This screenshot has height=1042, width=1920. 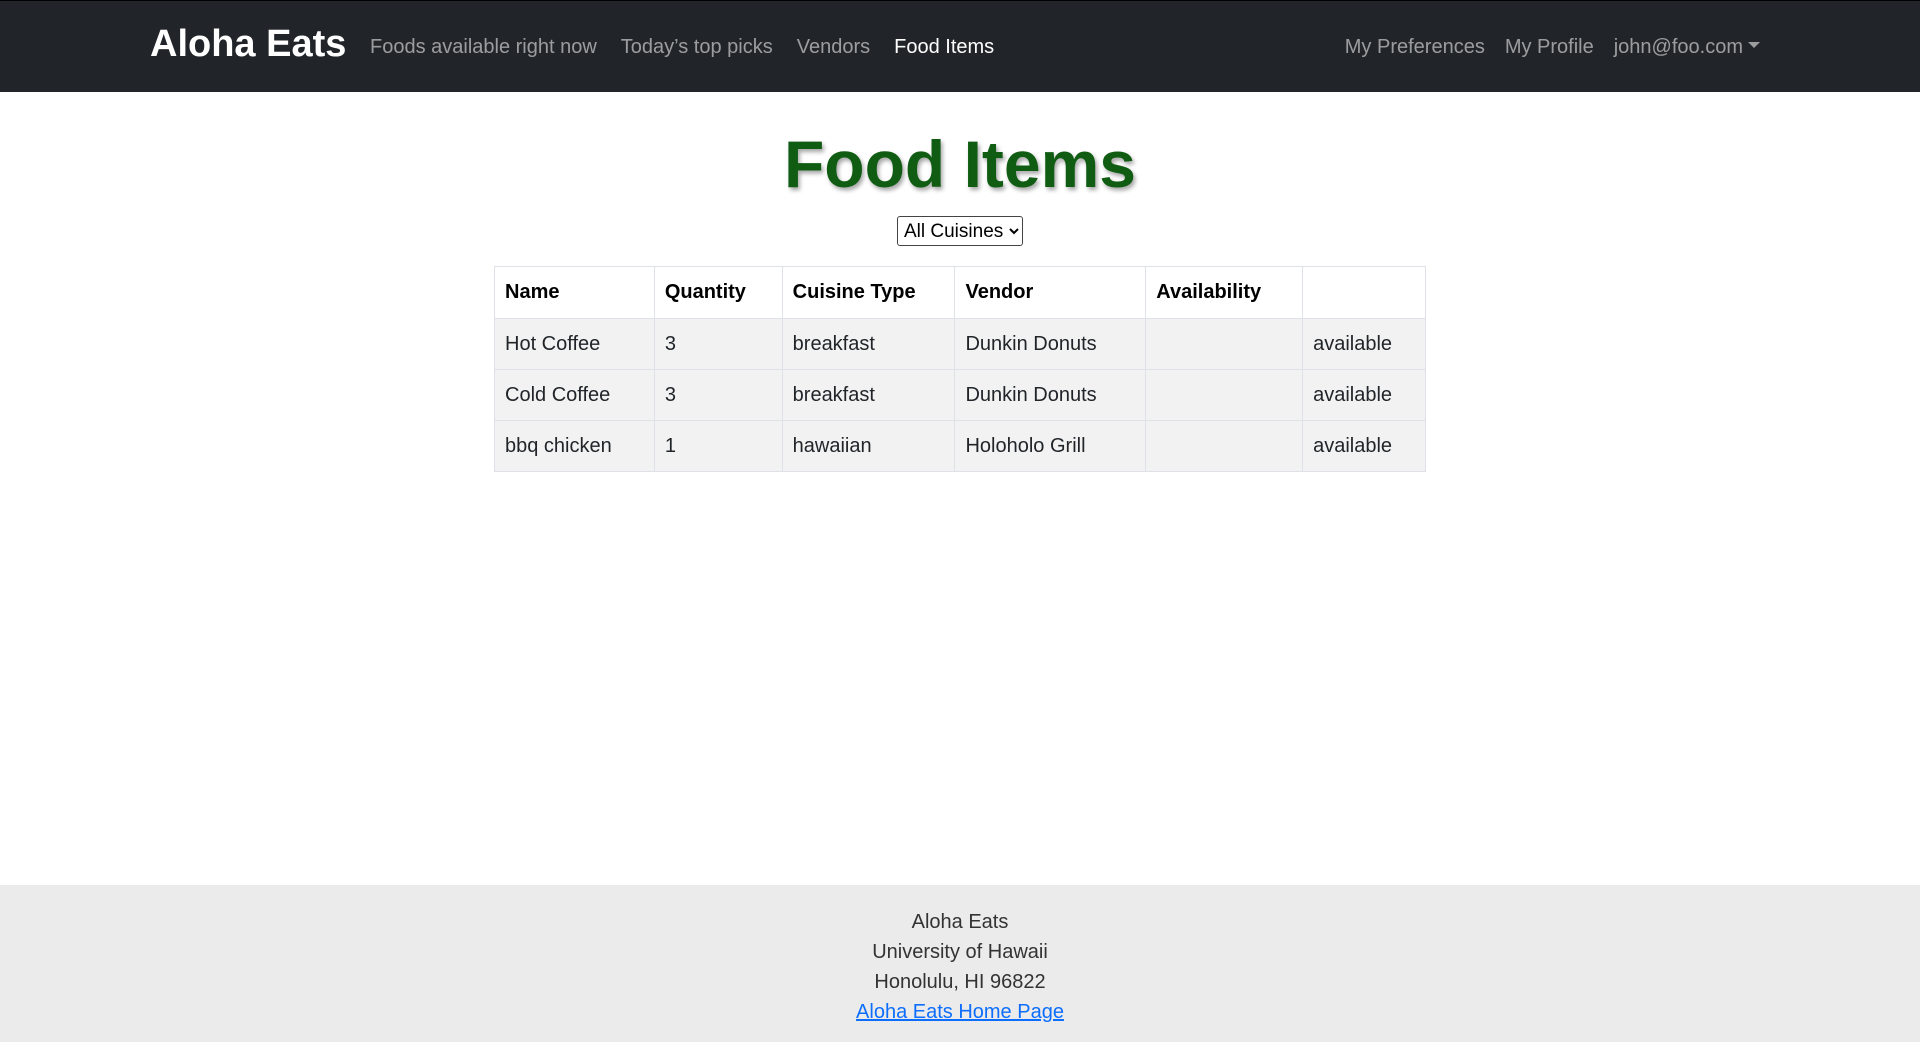 I want to click on nav-link-foods-available-now: Foods available right now, so click(x=483, y=47).